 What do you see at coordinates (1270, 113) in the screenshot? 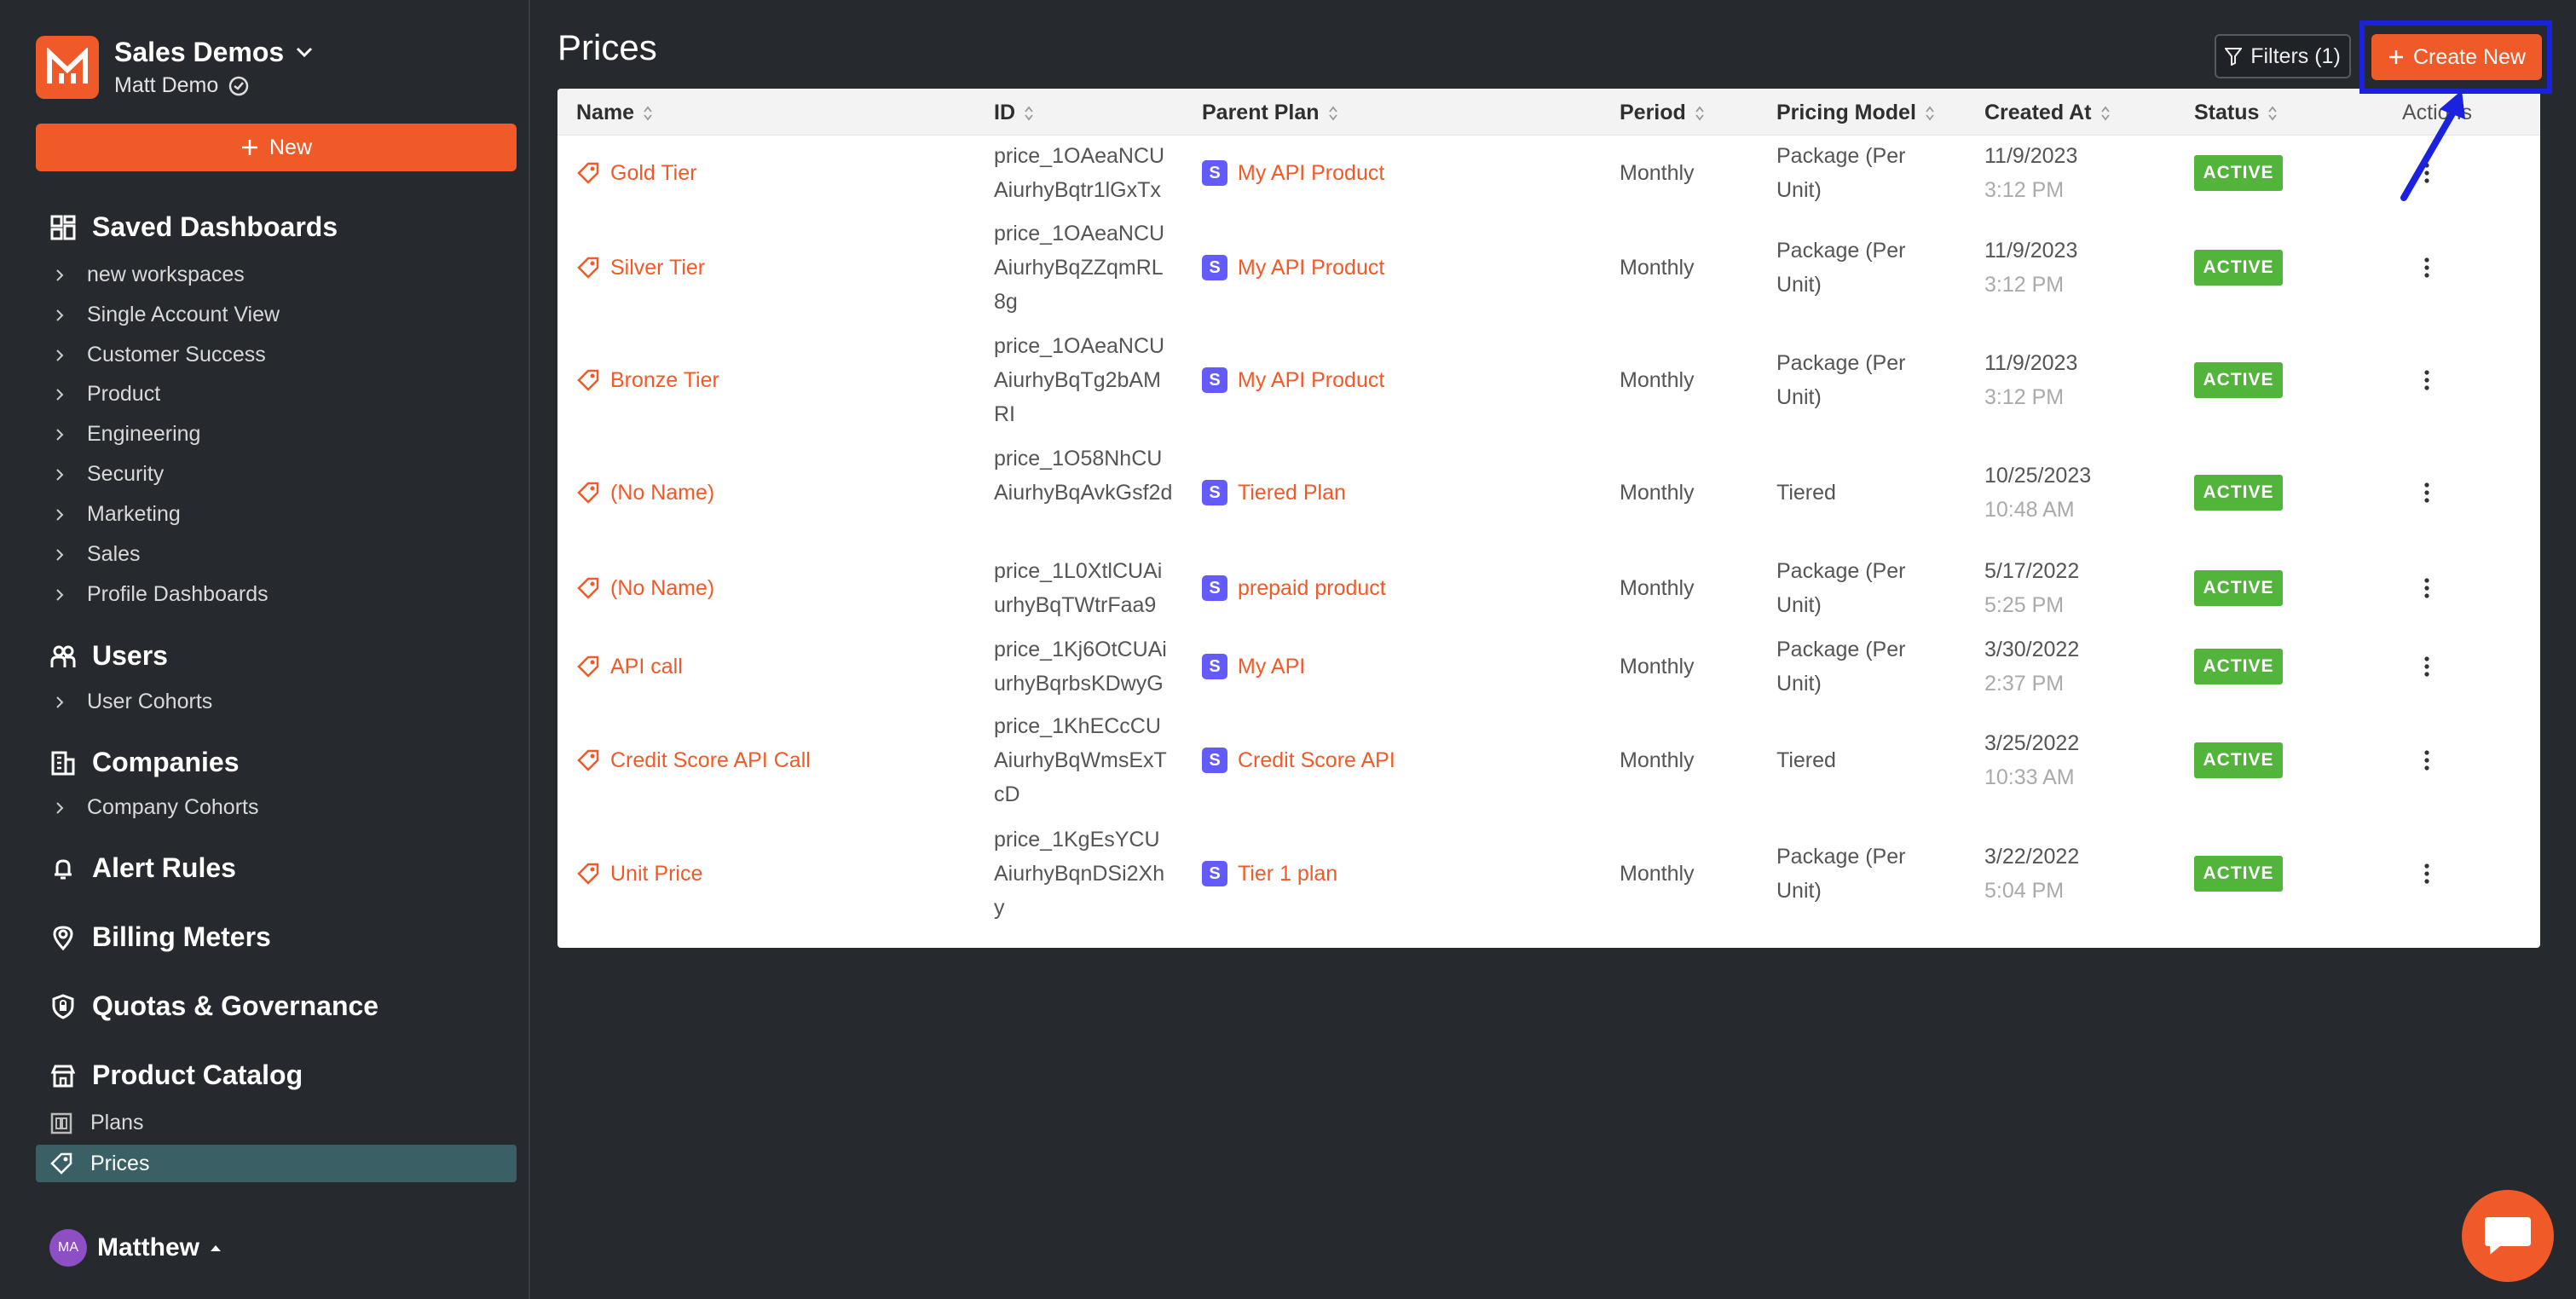
I see `column-header-parent-plan: Parent Plan` at bounding box center [1270, 113].